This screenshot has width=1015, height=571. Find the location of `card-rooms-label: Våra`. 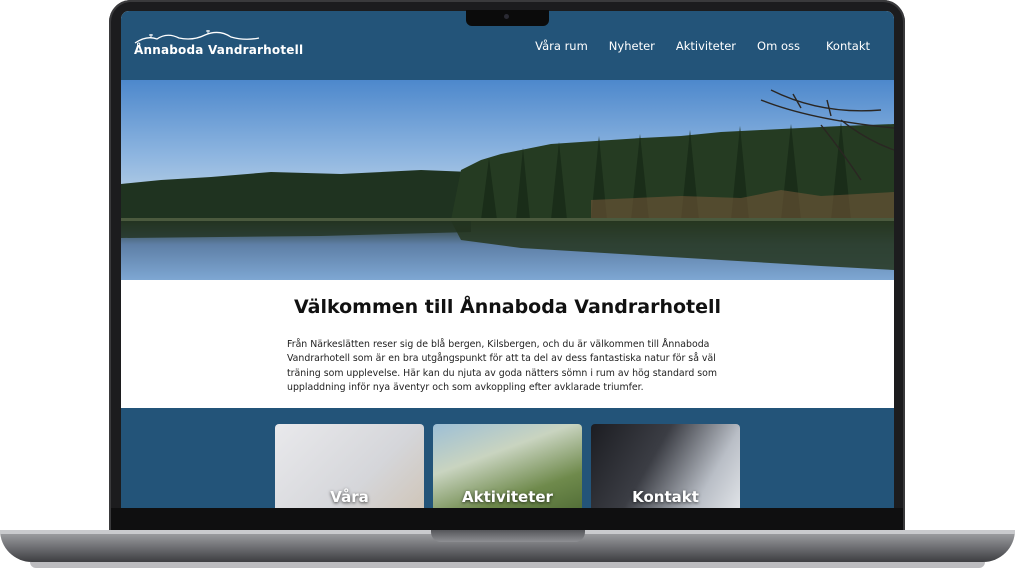

card-rooms-label: Våra is located at coordinates (349, 497).